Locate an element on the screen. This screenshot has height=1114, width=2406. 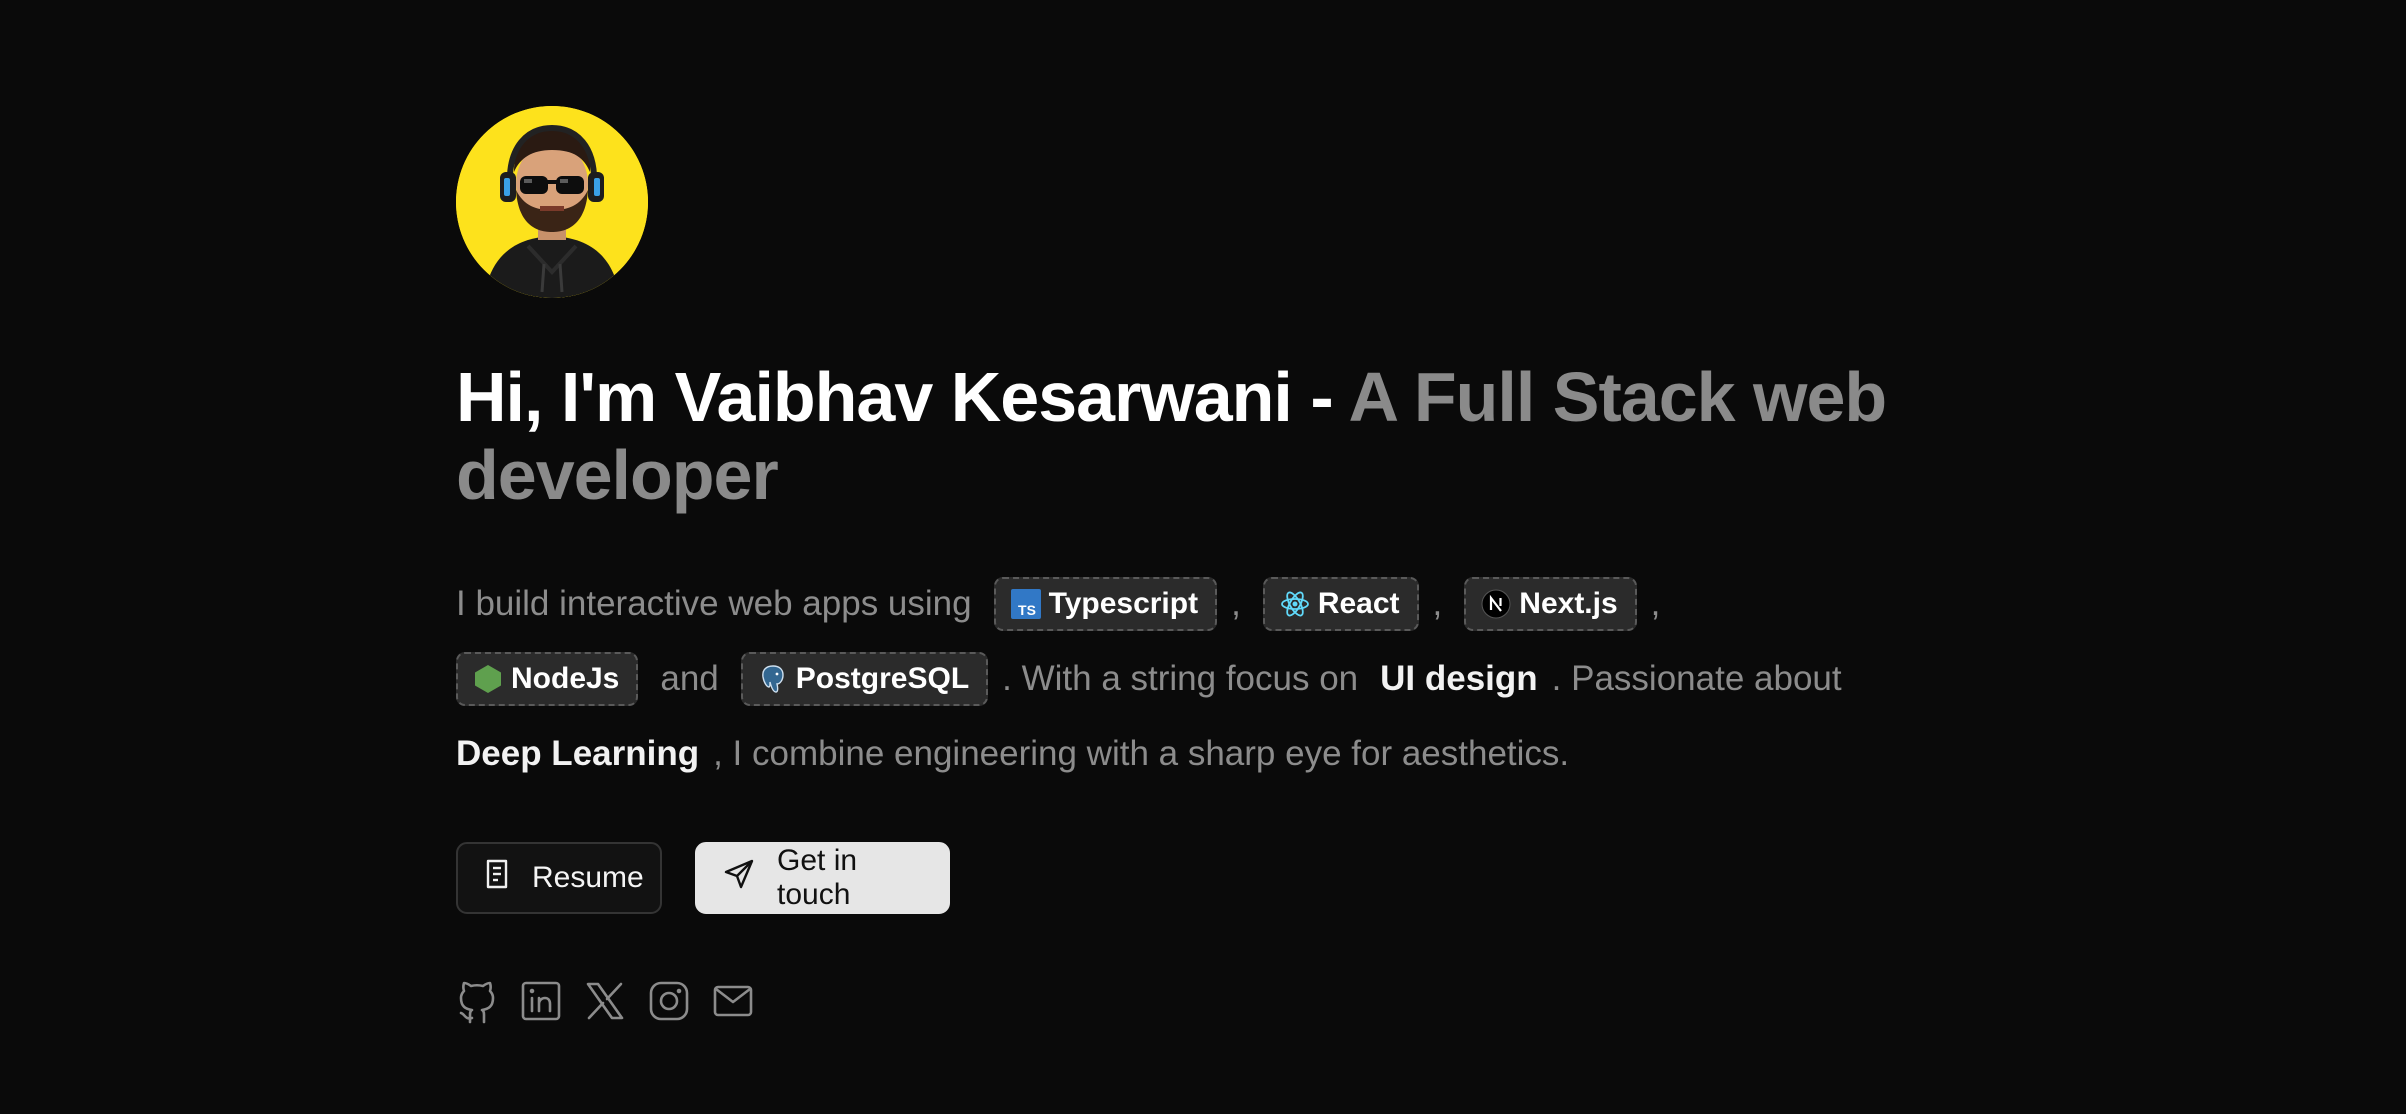
passion-highlight: Deep Learning is located at coordinates (578, 753).